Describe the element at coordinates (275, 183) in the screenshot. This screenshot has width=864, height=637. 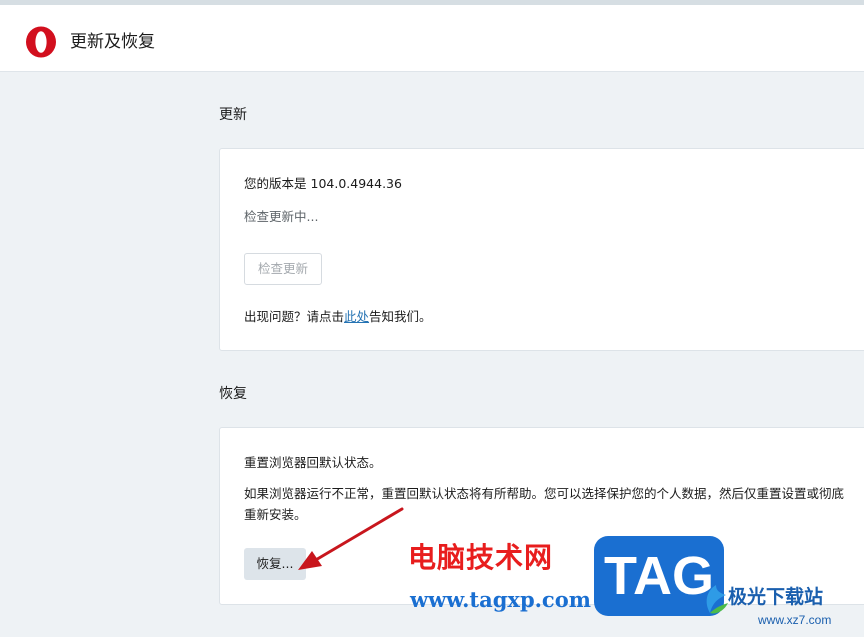
I see `version-label: 您的版本是` at that location.